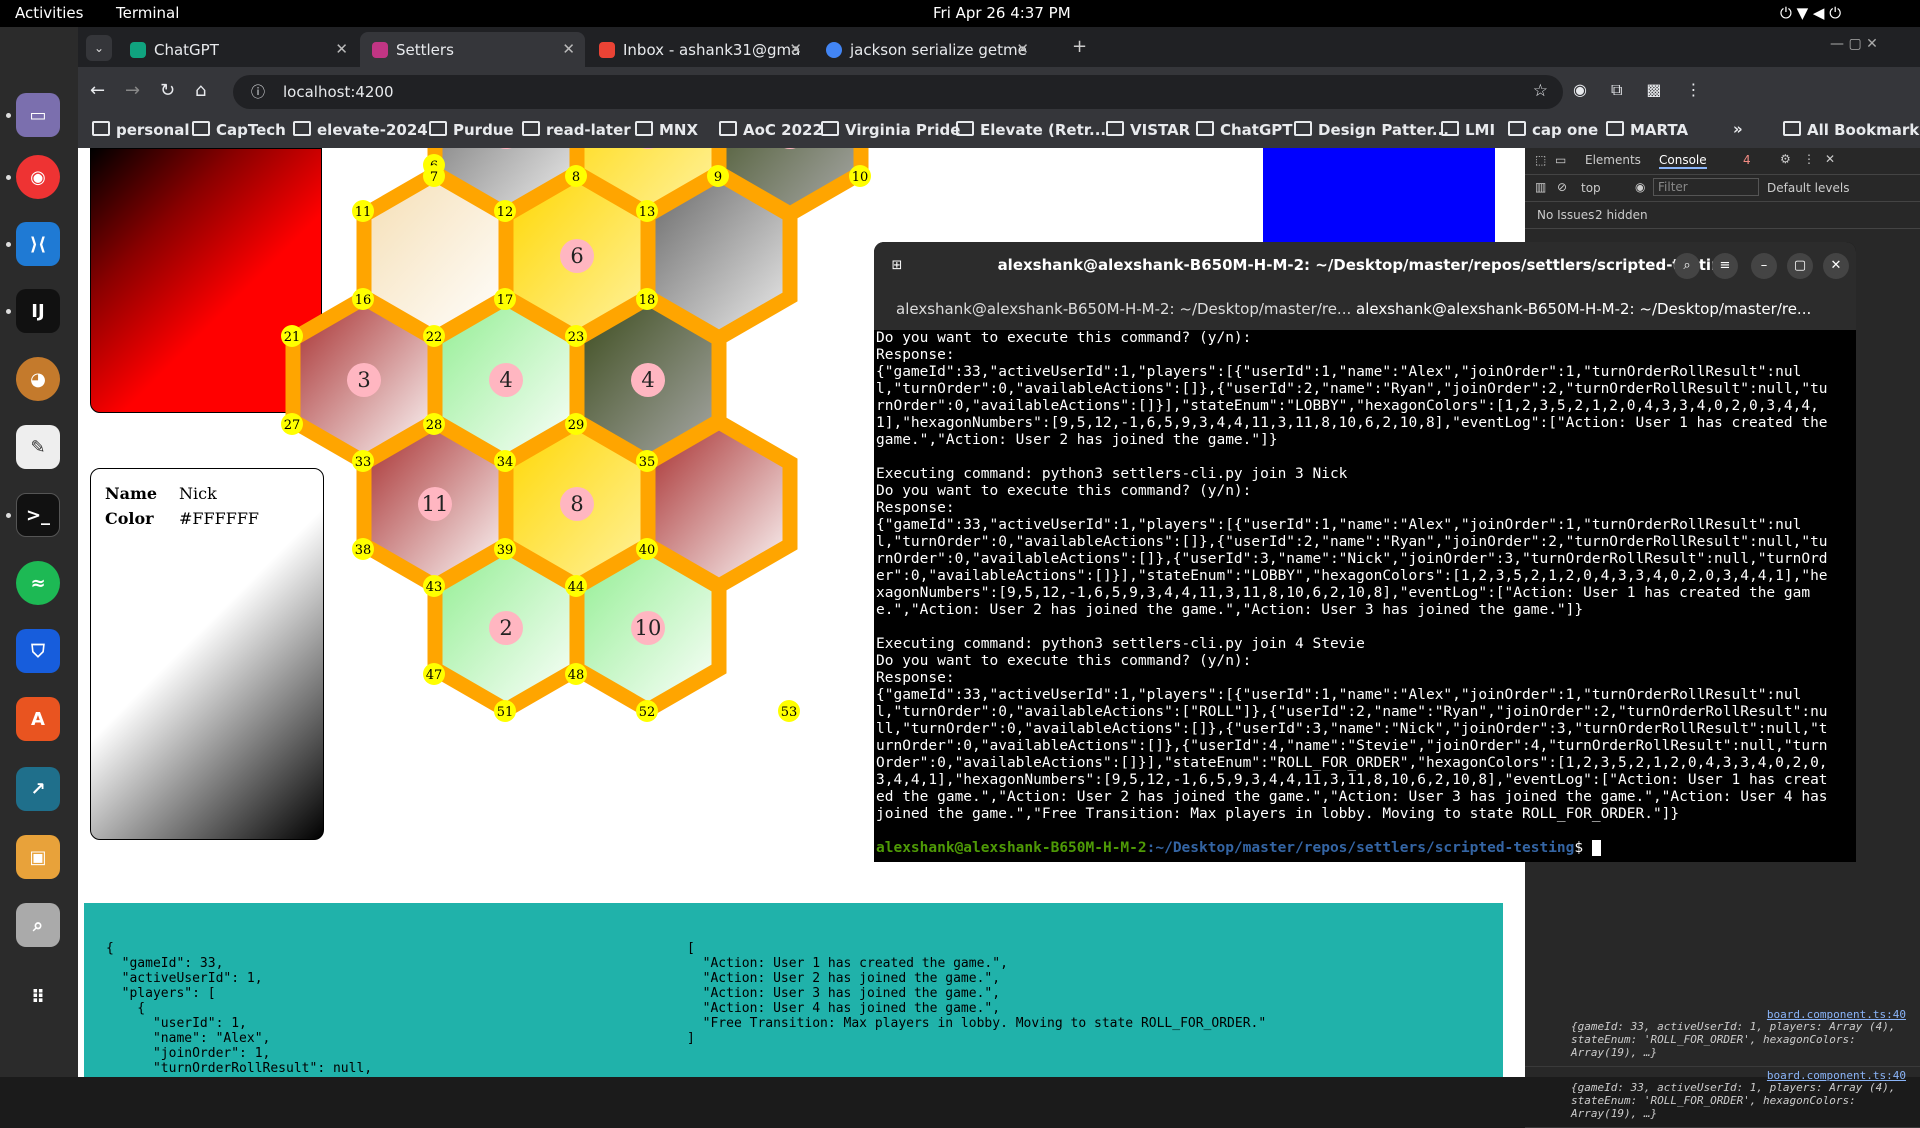 The width and height of the screenshot is (1920, 1128). I want to click on all-bookmarks: All Bookmarks, so click(1851, 130).